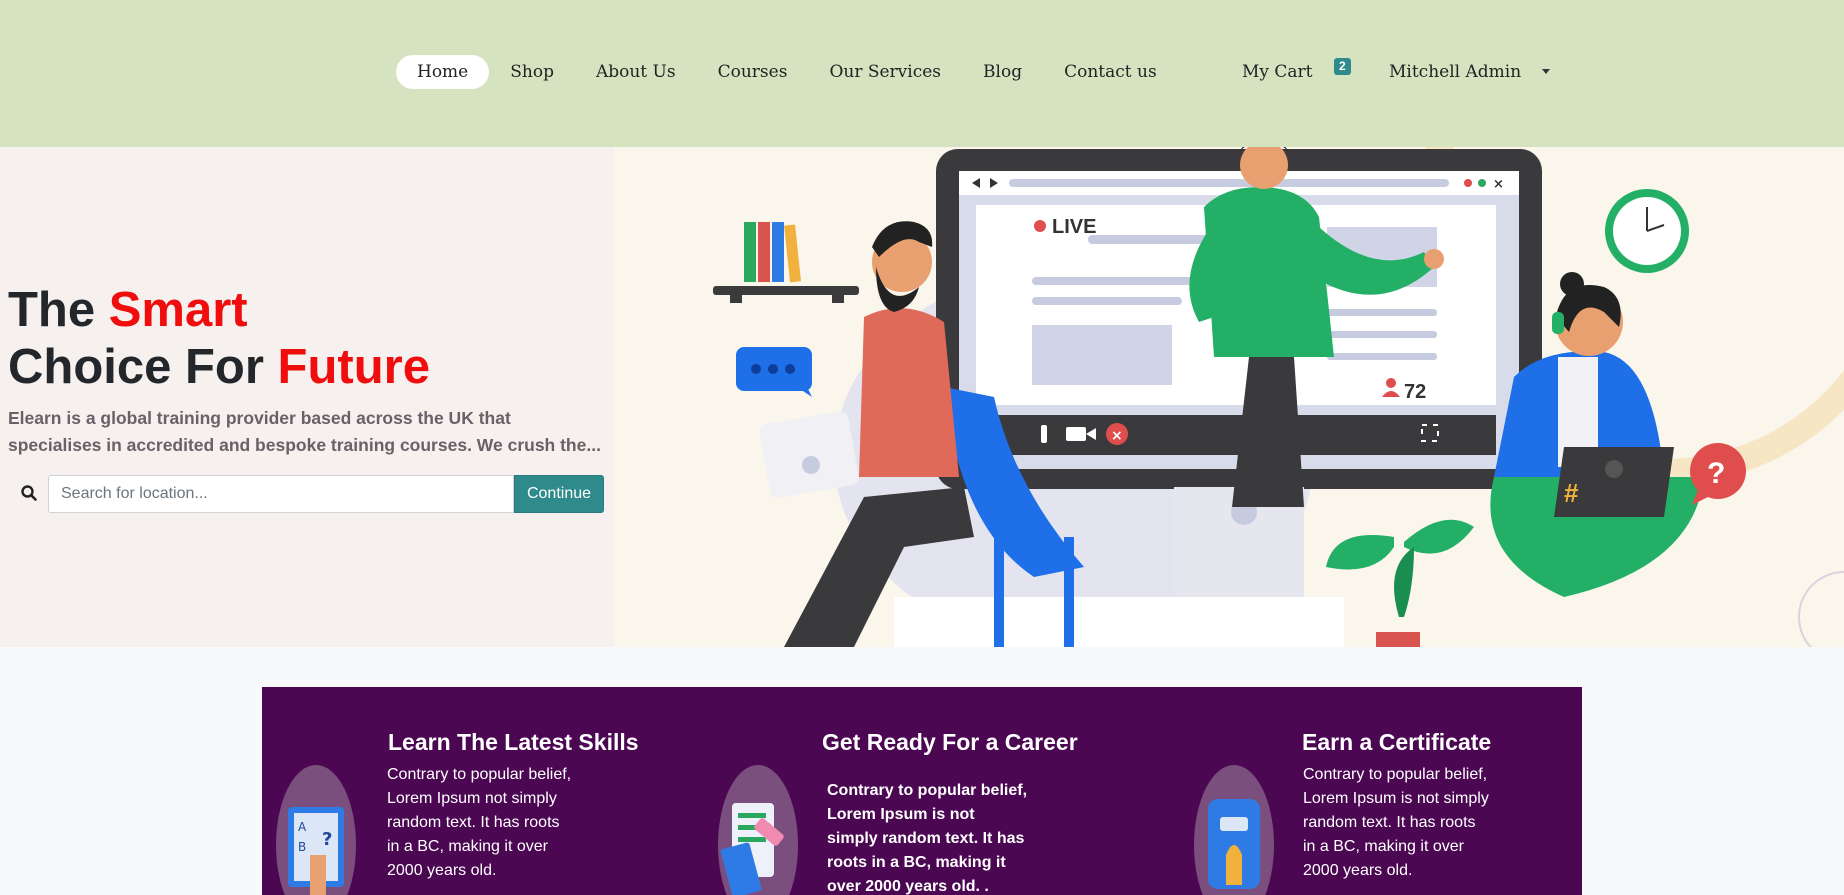 This screenshot has height=895, width=1844. What do you see at coordinates (774, 372) in the screenshot?
I see `chat-bubble-icon` at bounding box center [774, 372].